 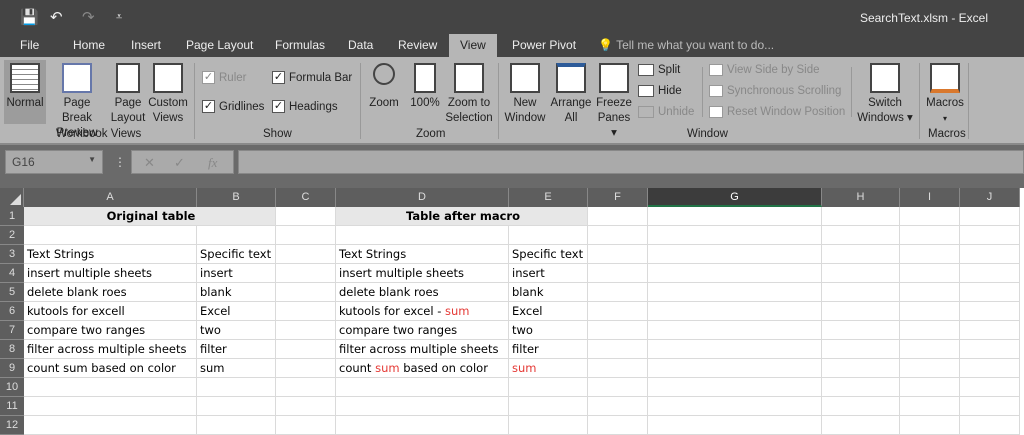 I want to click on zoom-100-button: 100%, so click(x=425, y=87).